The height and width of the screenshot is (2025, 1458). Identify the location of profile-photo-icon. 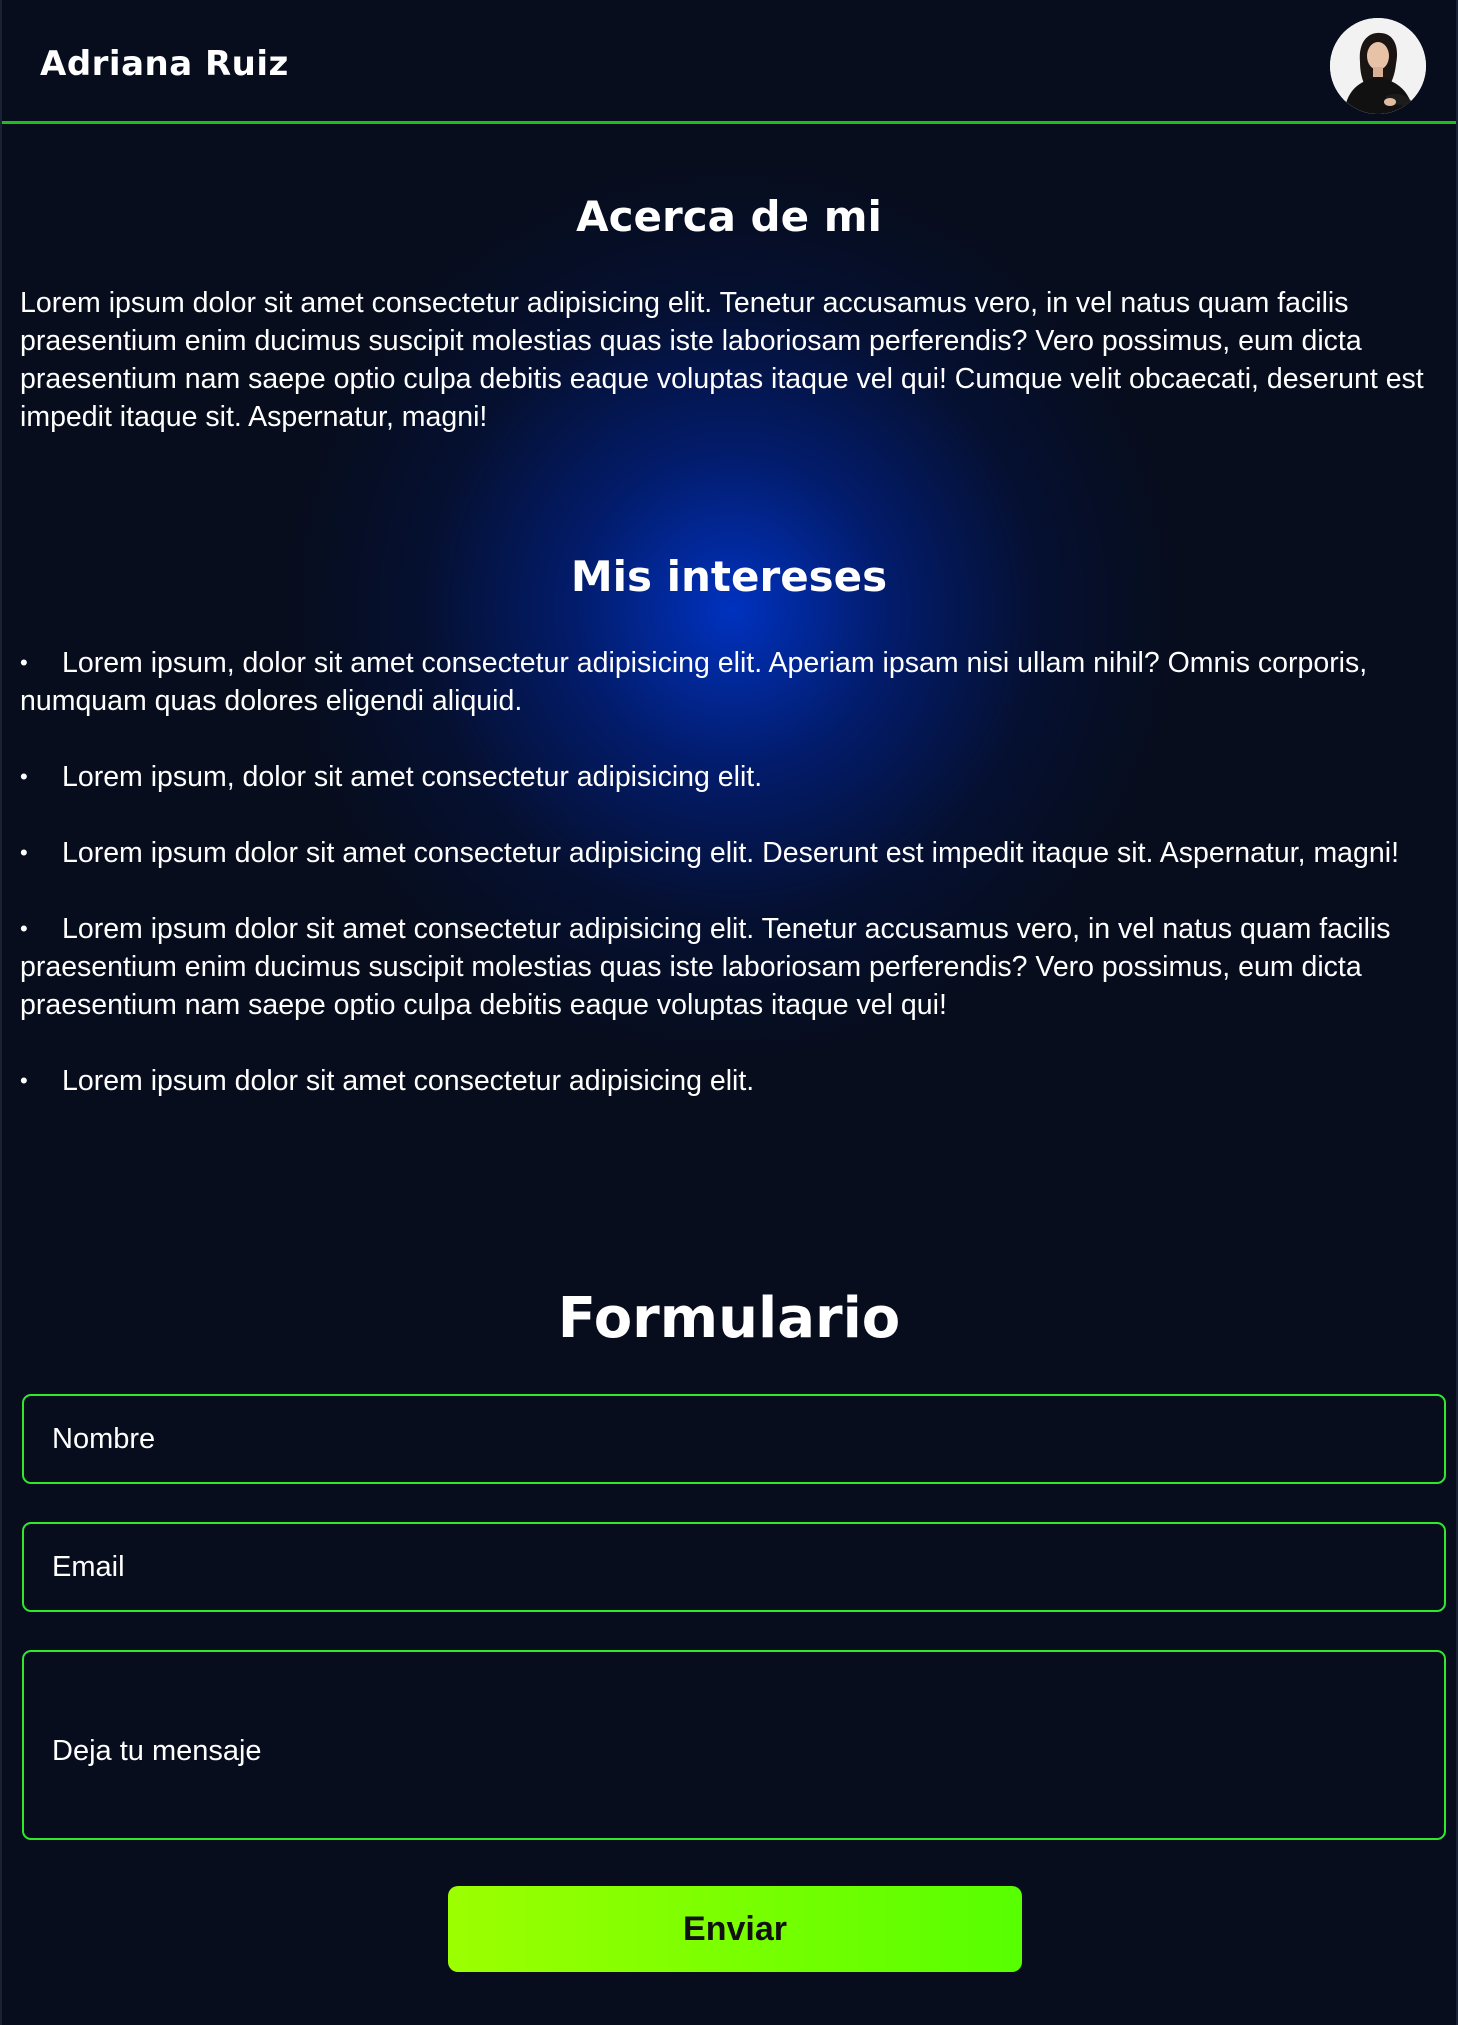
(1378, 66).